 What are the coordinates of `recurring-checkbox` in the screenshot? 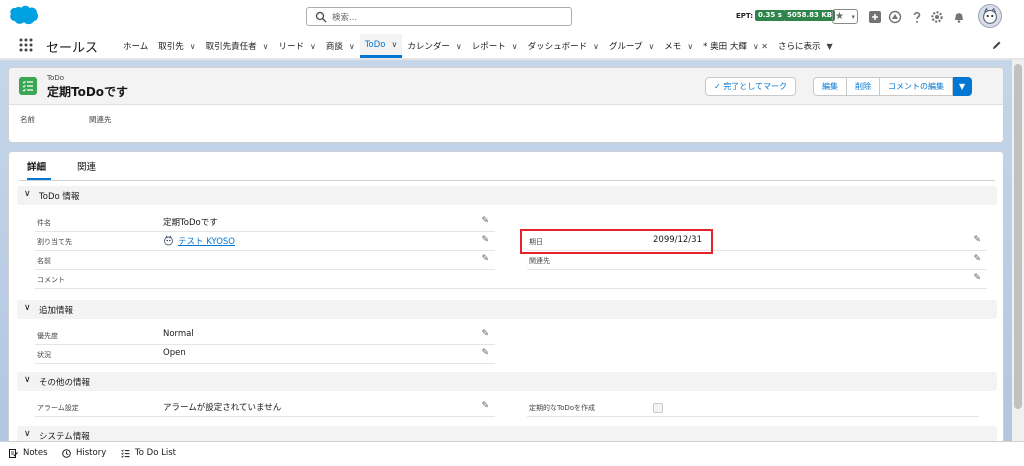 It's located at (658, 408).